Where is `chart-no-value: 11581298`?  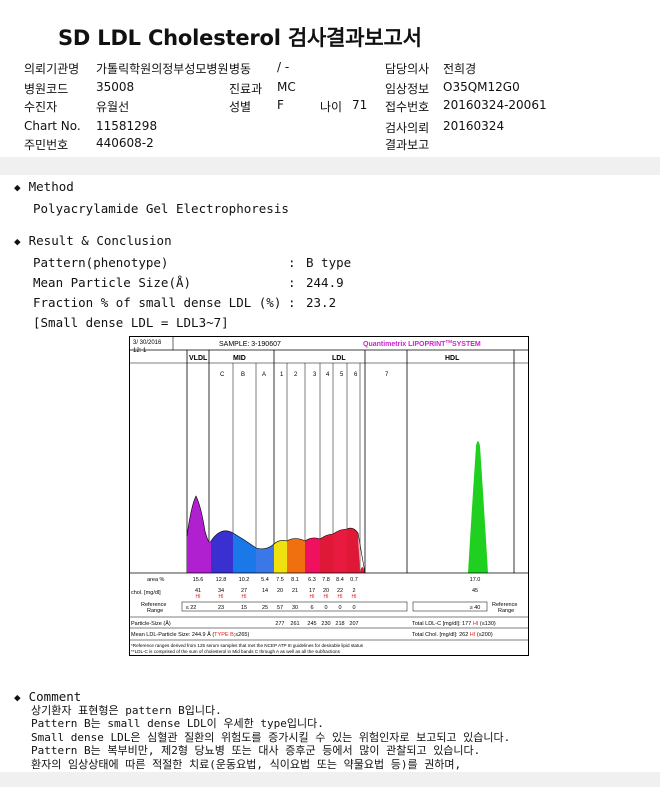 chart-no-value: 11581298 is located at coordinates (127, 126).